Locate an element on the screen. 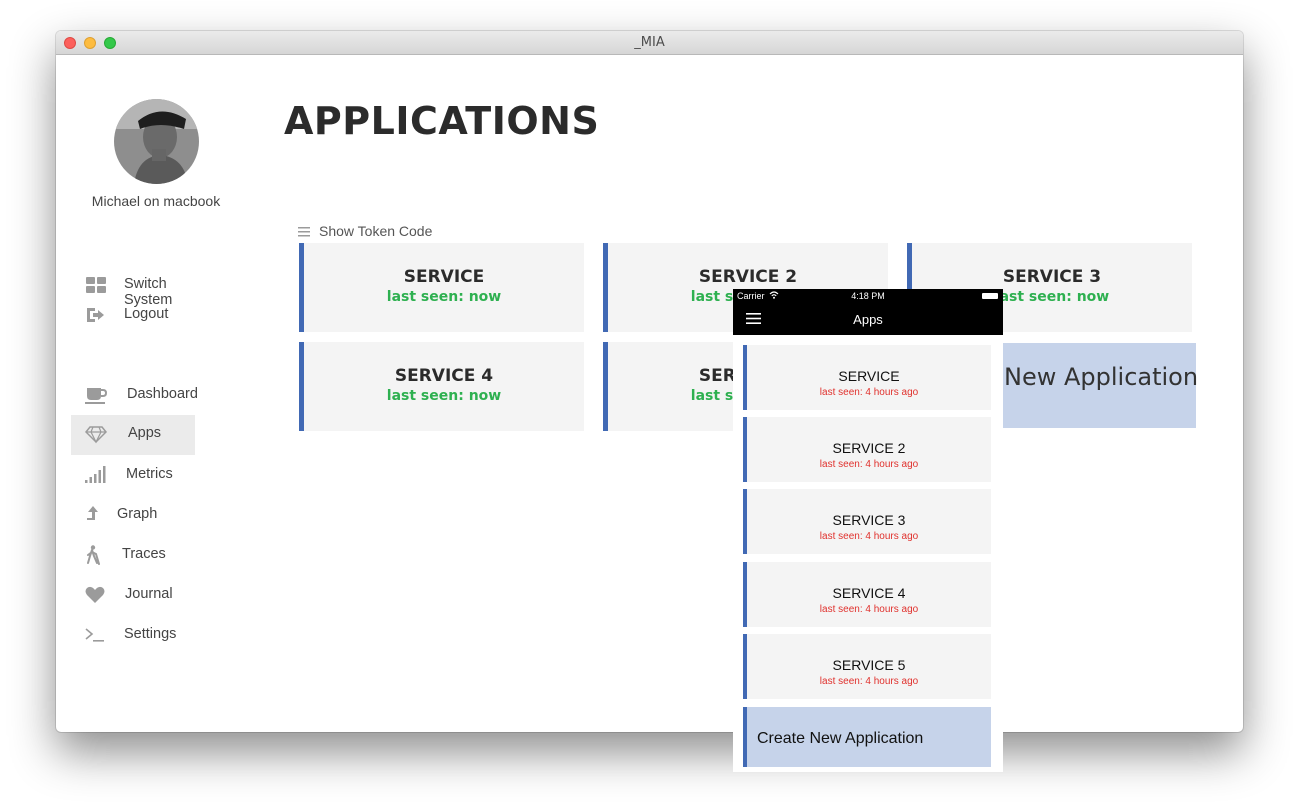  sidebar-item-journal: Journal is located at coordinates (133, 595).